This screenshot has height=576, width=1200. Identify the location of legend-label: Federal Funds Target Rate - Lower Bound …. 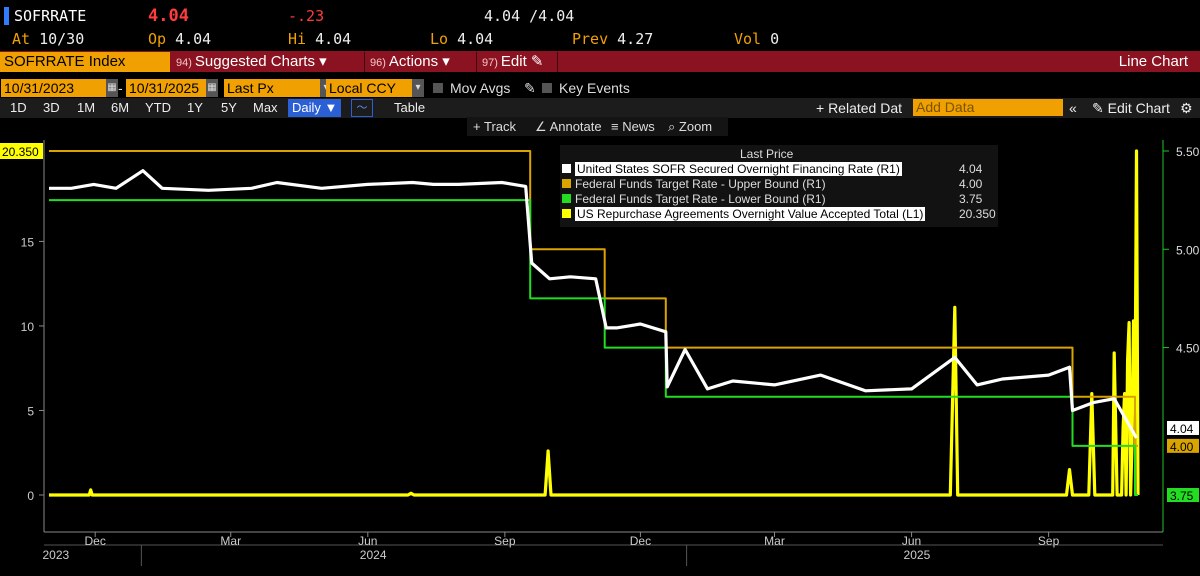
(700, 199).